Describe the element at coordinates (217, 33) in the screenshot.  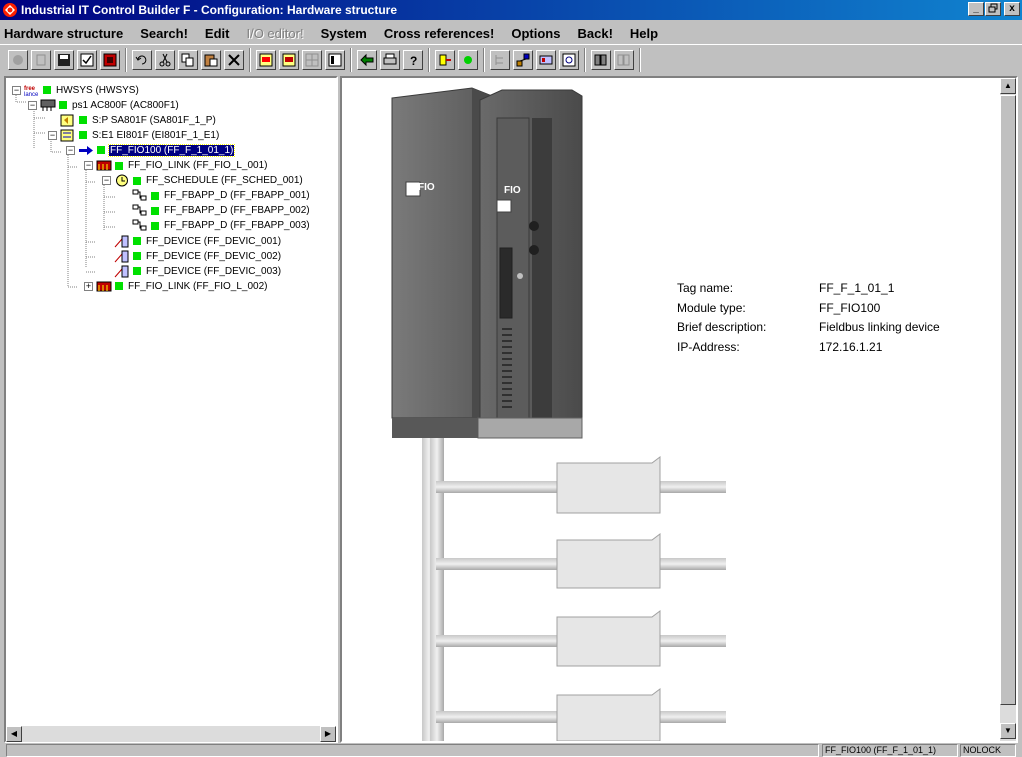
I see `menu-edit: Edit` at that location.